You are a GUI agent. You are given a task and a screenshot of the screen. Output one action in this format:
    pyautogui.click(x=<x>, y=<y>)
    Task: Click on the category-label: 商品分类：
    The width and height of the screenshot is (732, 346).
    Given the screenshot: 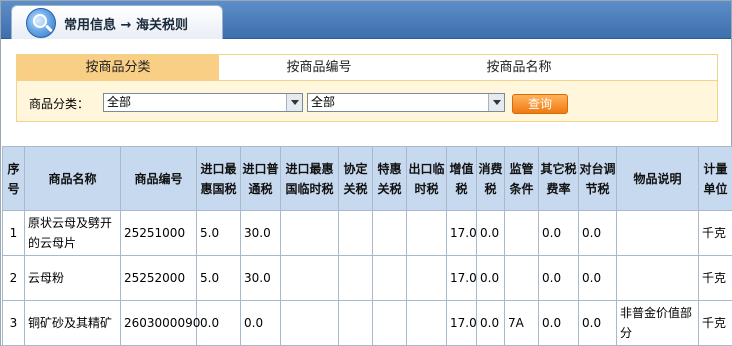 What is the action you would take?
    pyautogui.click(x=59, y=104)
    